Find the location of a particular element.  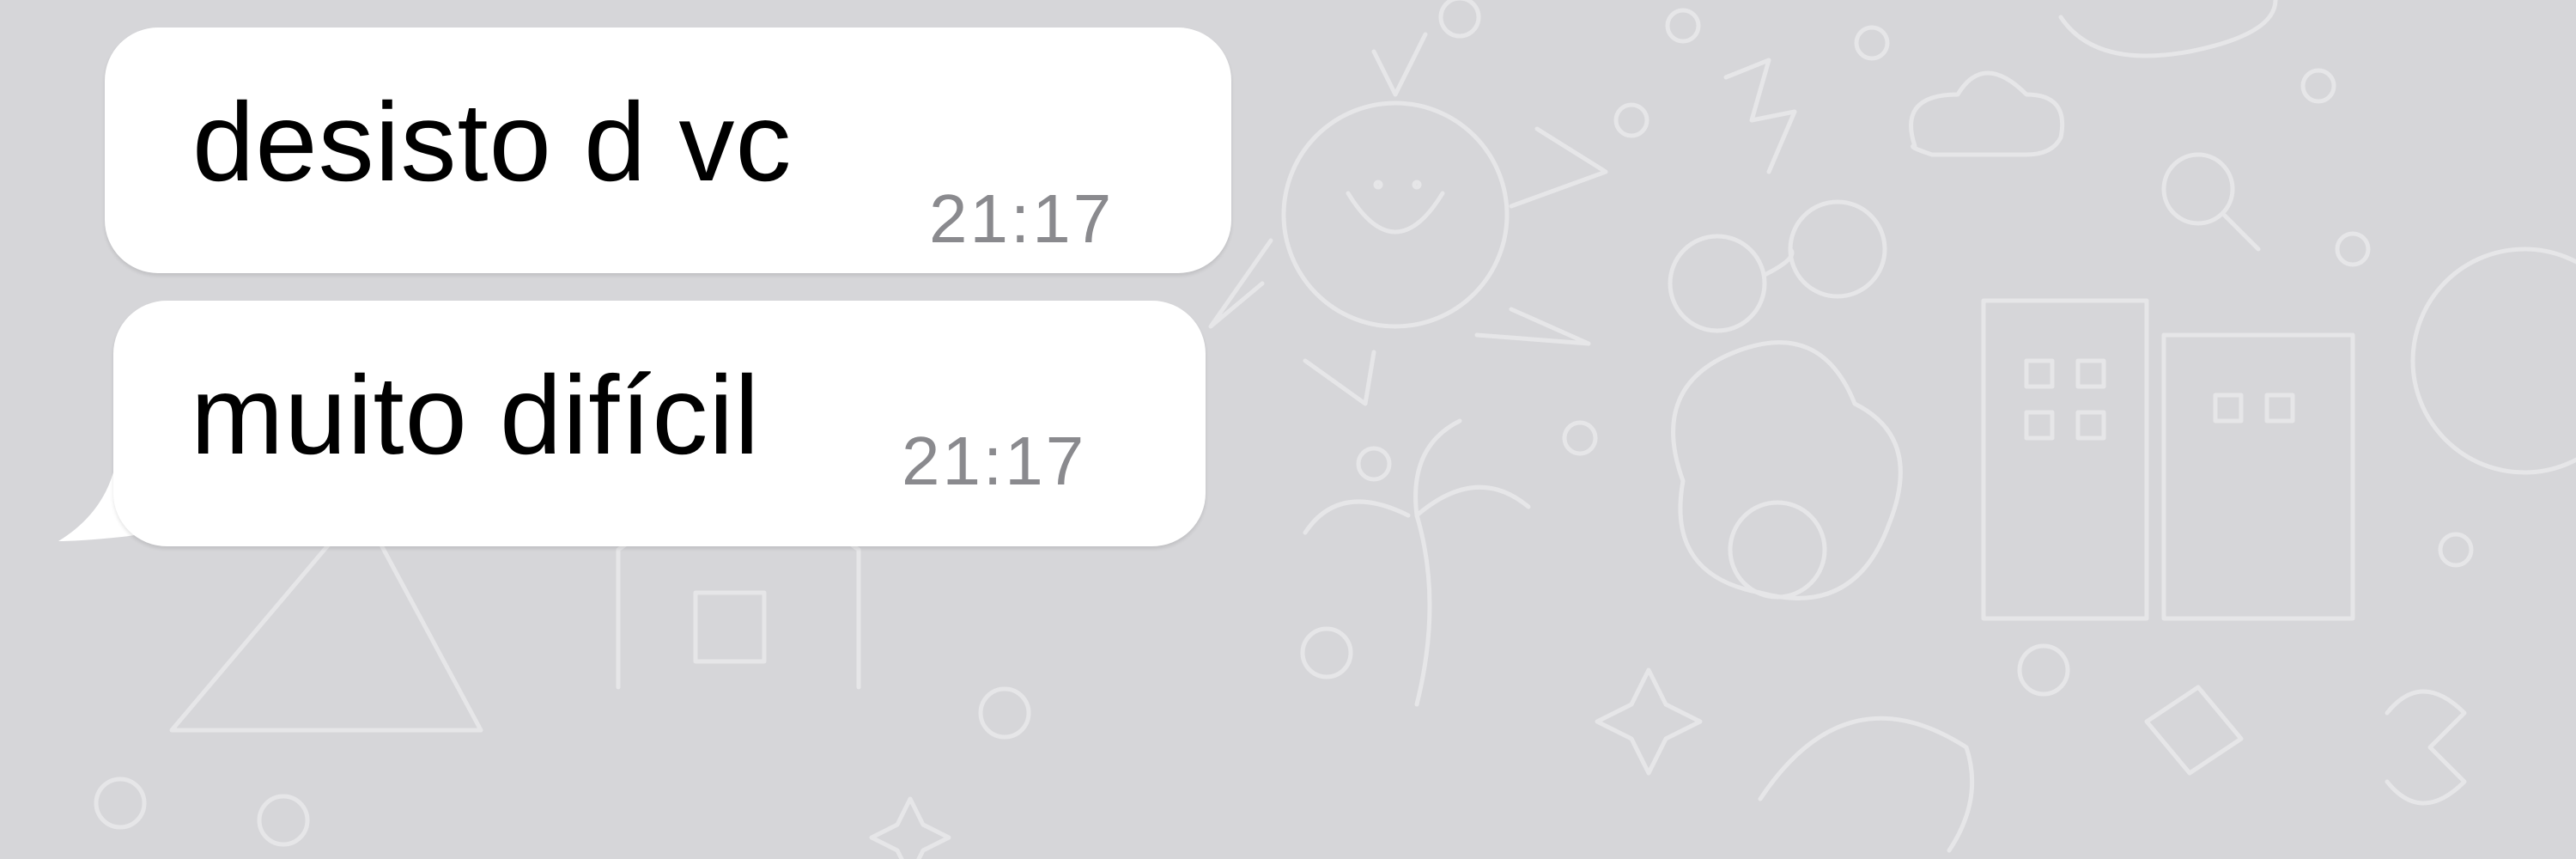

message-bubble: muito difícil 21:17 is located at coordinates (660, 423).